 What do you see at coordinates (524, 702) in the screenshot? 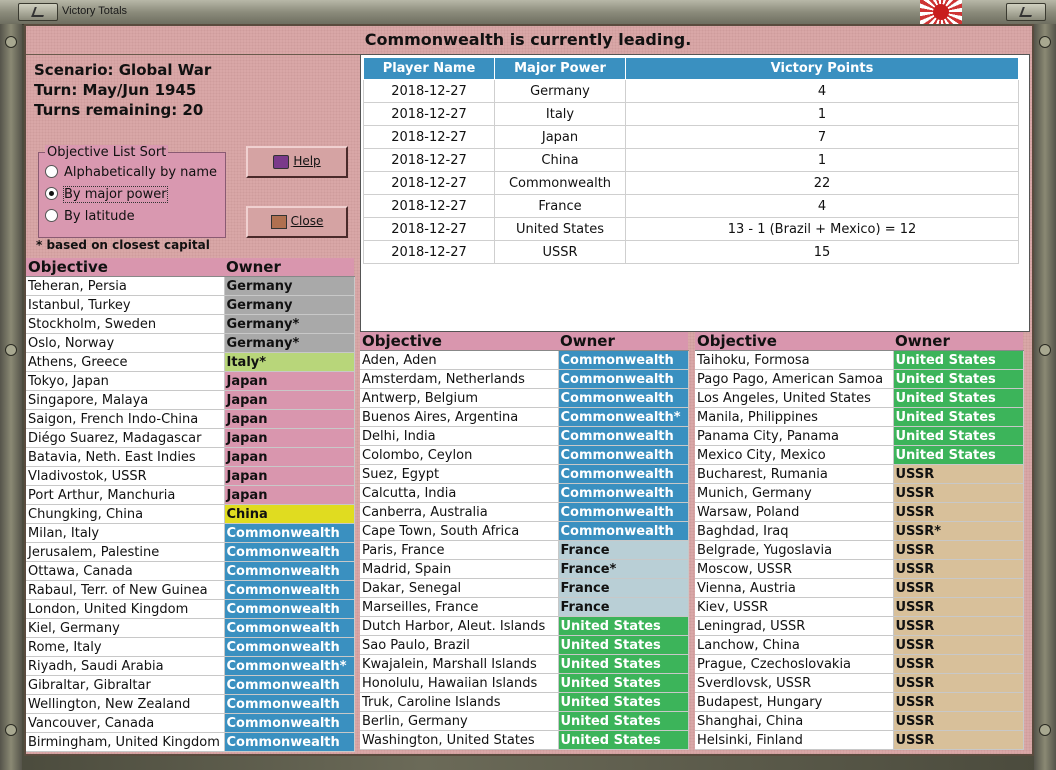
I see `objective-row: Truk, Caroline Islands United States` at bounding box center [524, 702].